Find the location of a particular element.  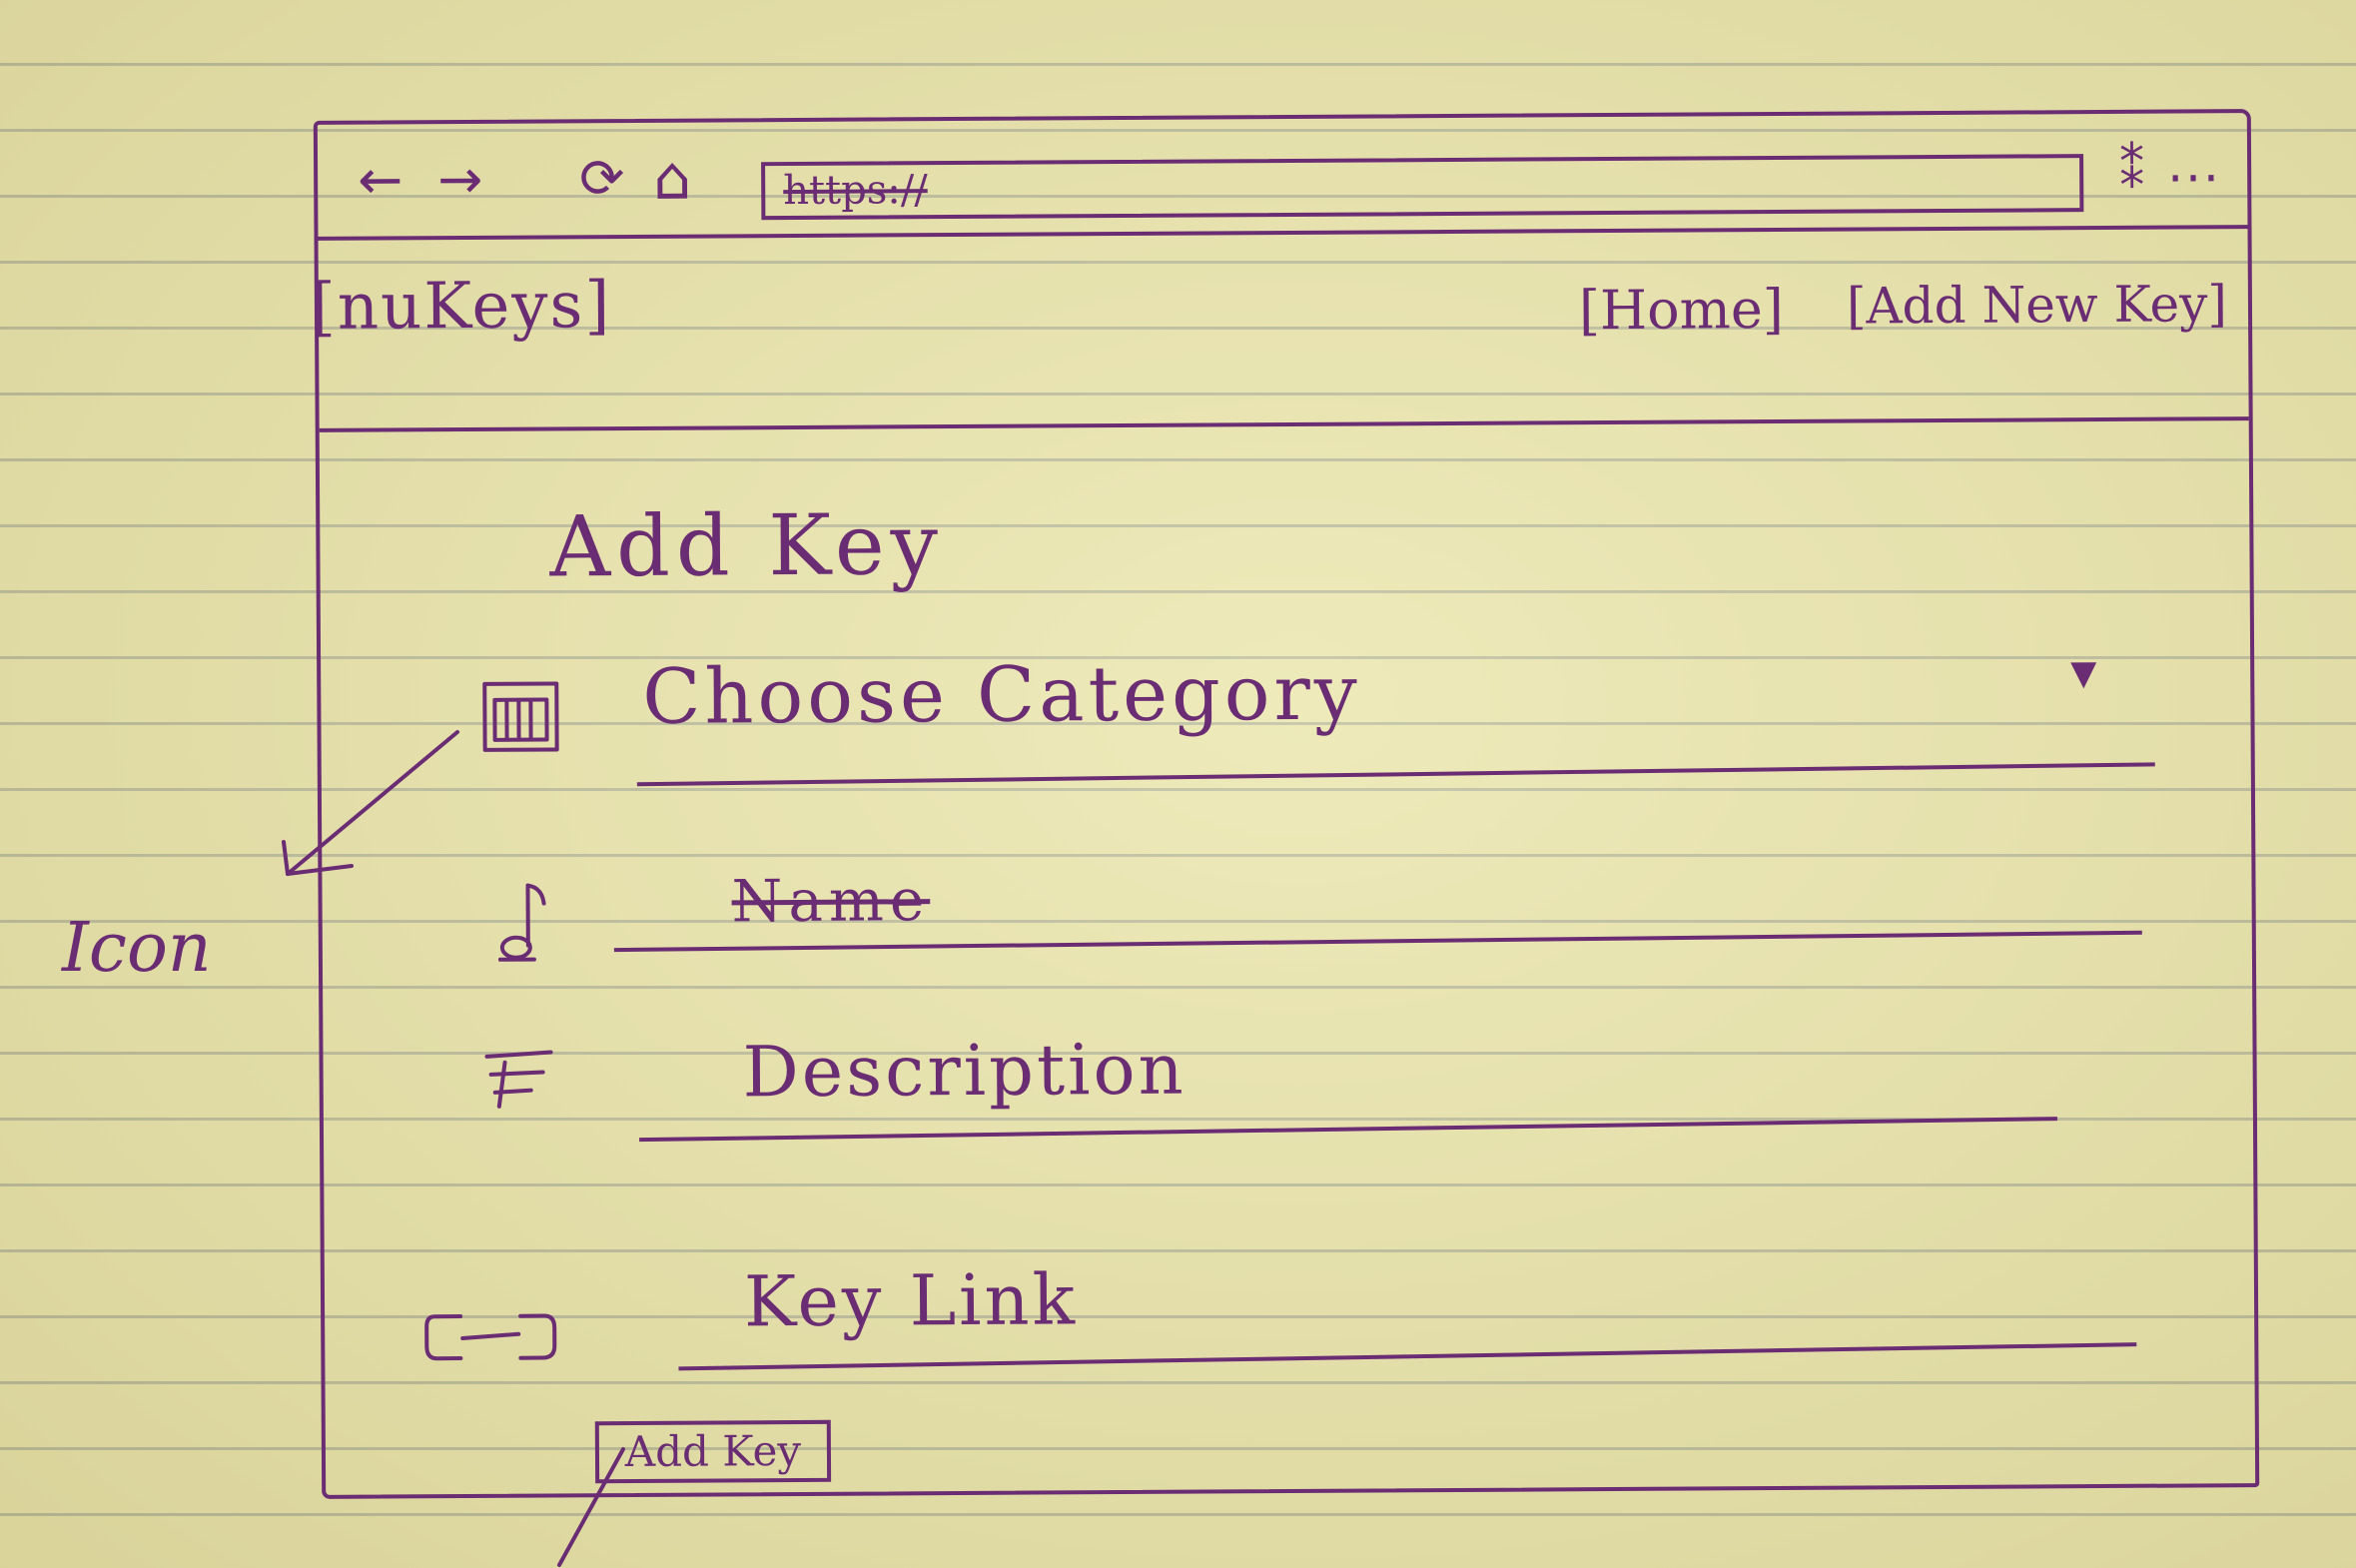

name-label: Name is located at coordinates (831, 901).